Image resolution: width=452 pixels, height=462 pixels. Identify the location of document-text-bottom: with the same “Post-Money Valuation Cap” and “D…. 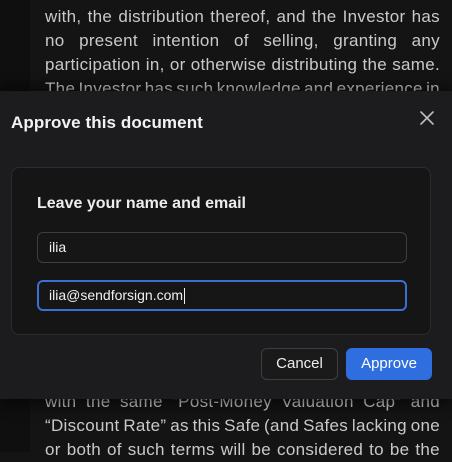
(242, 426).